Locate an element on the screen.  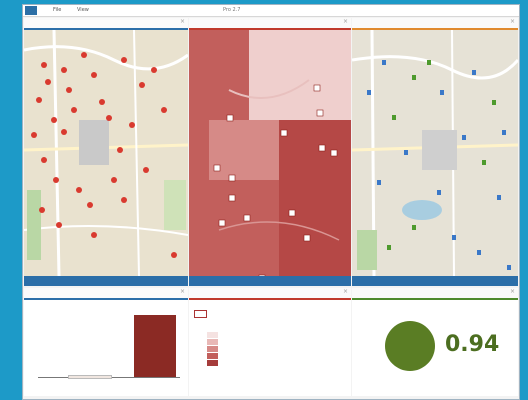
bar-chart-pane: × is located at coordinates (106, 342).